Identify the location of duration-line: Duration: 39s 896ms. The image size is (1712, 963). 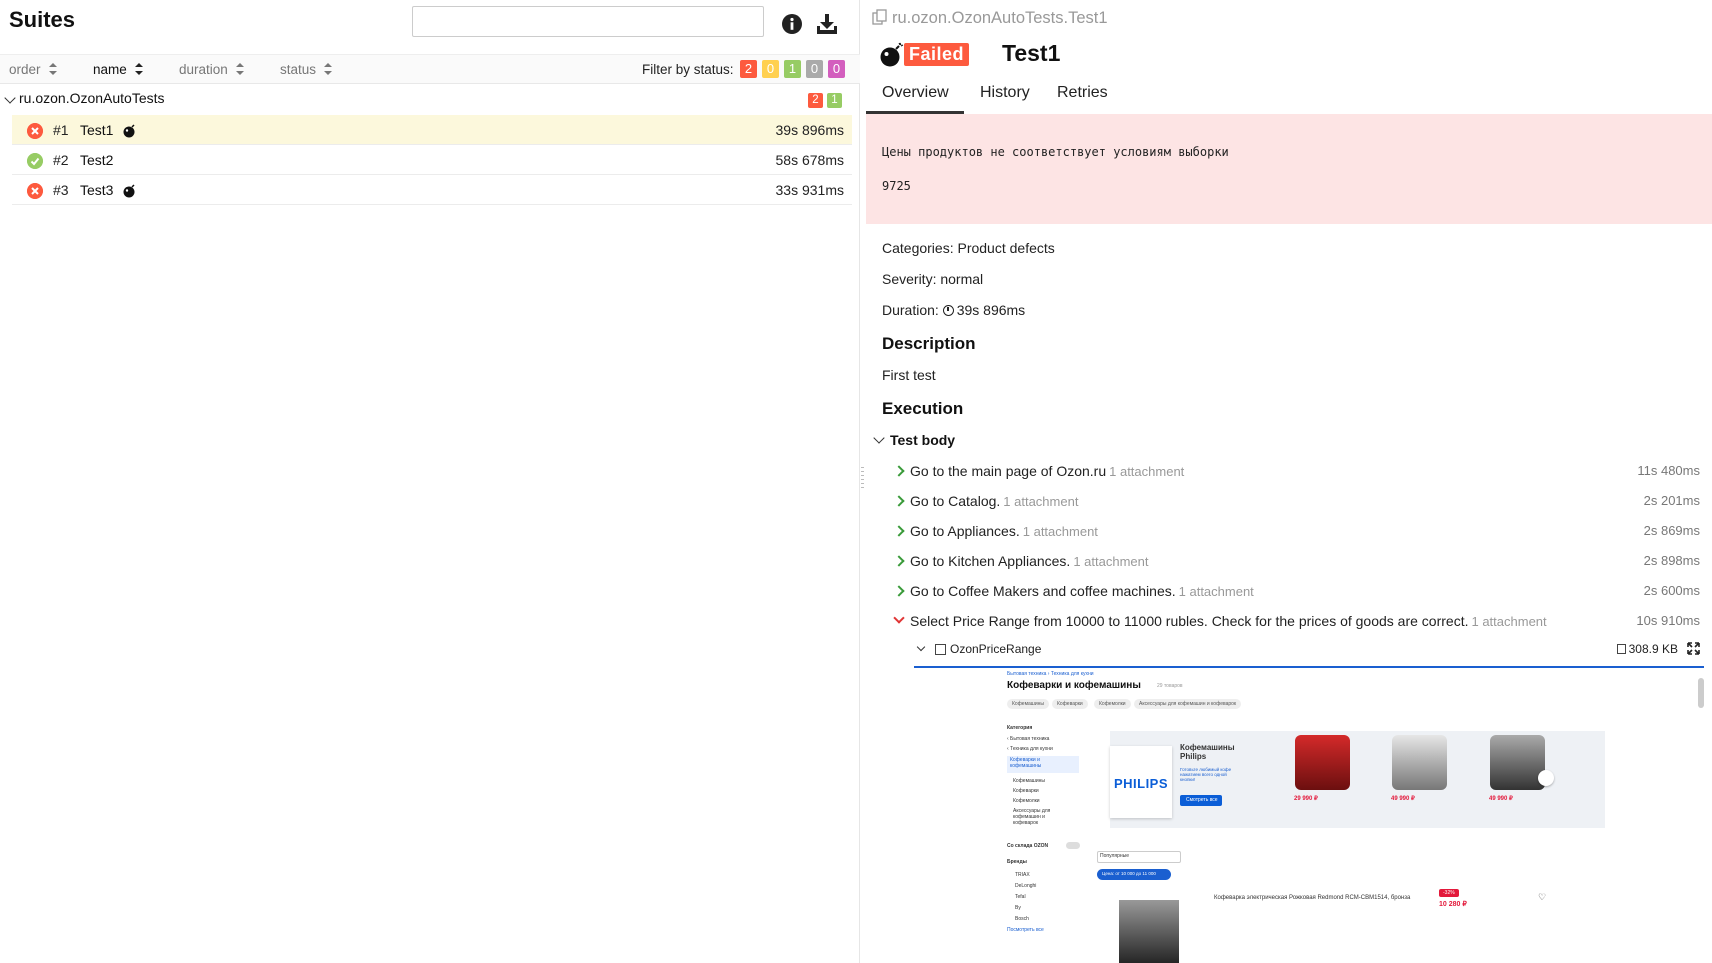
(953, 310).